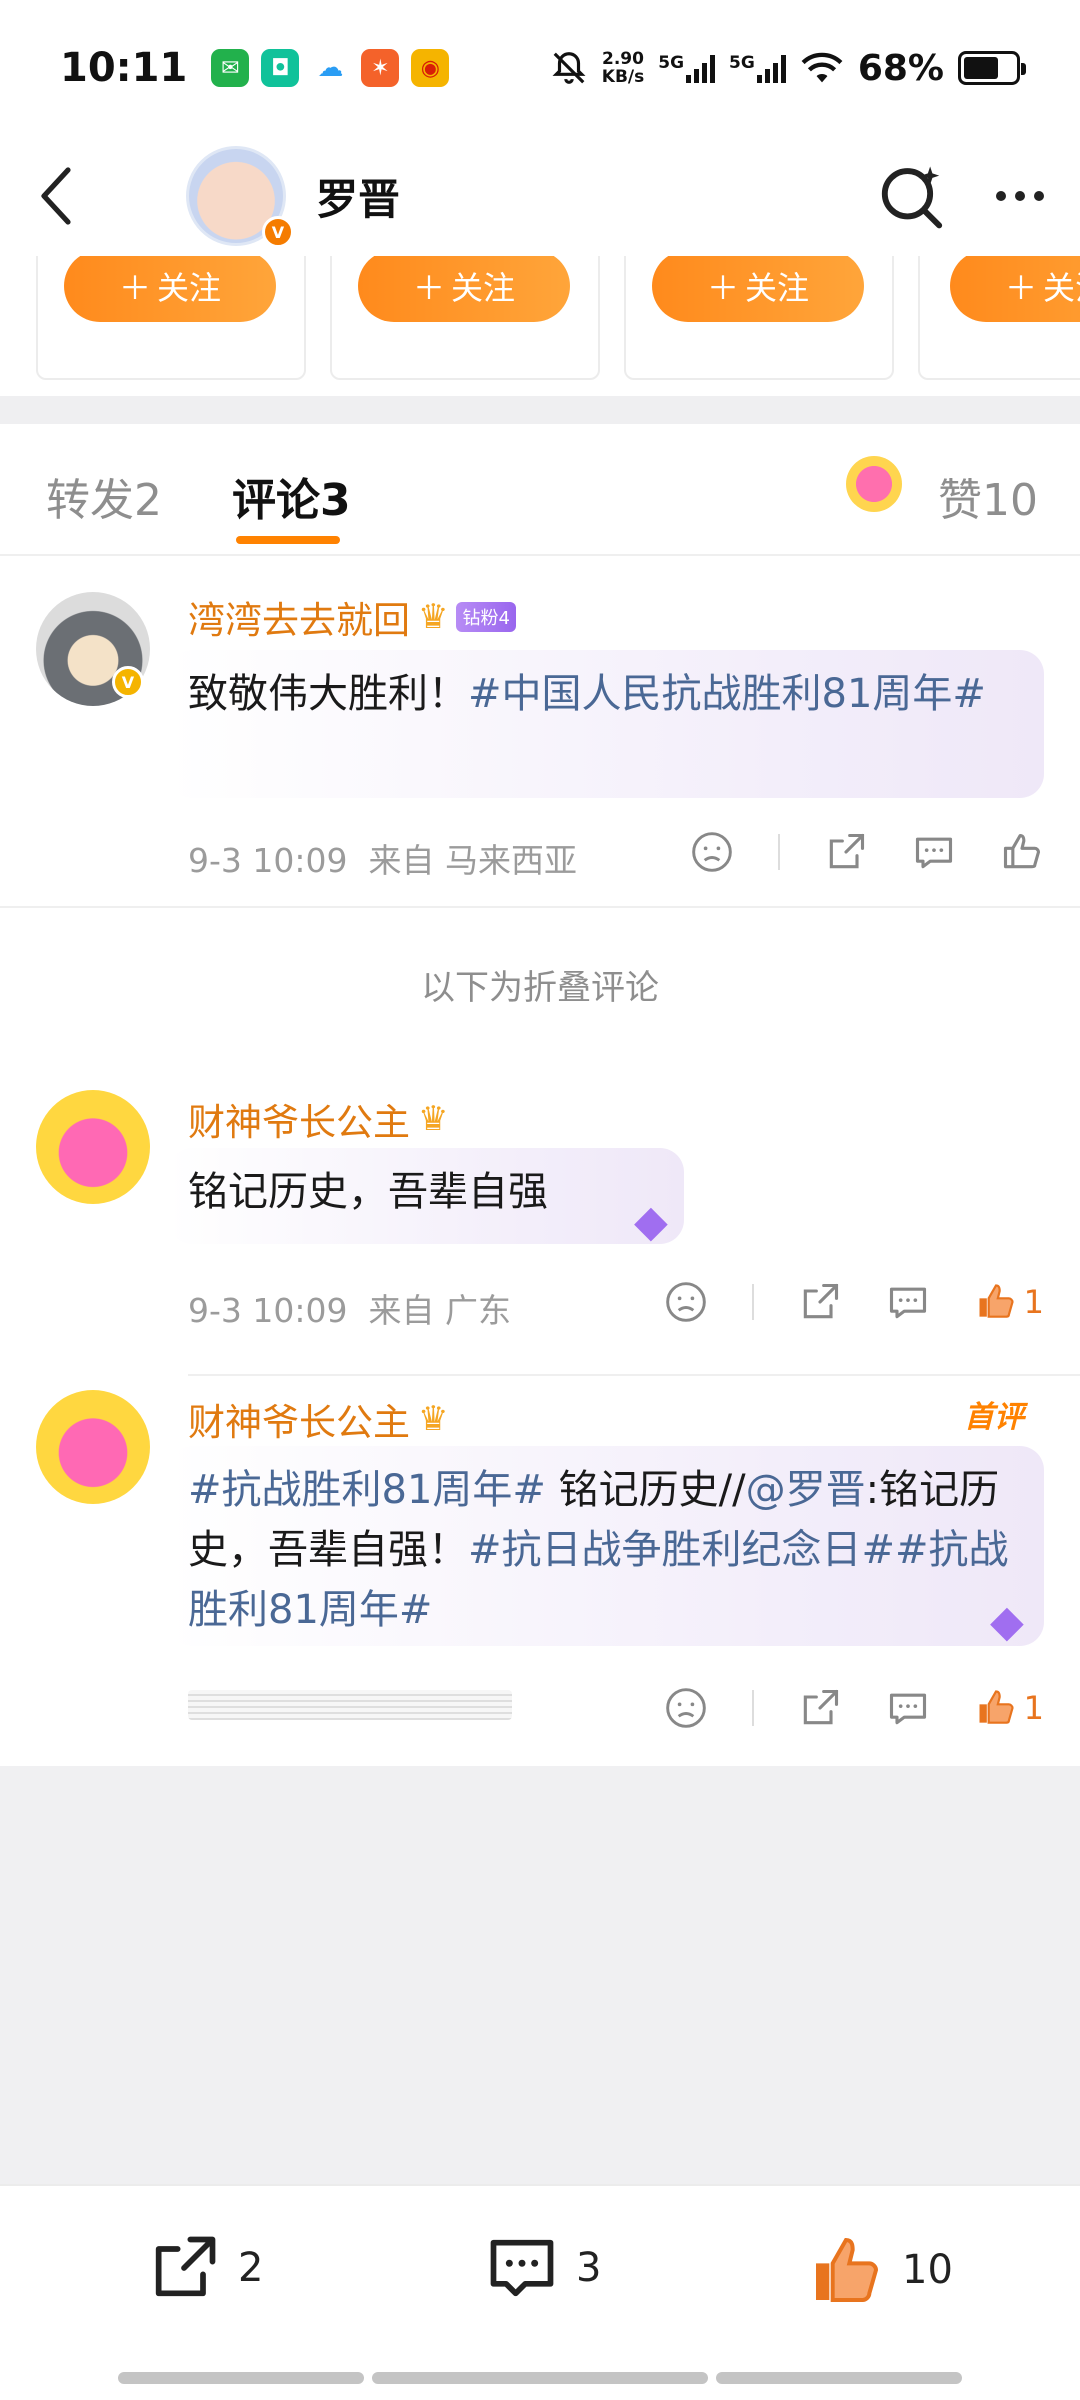 The image size is (1080, 2400). I want to click on super-search-icon, so click(912, 196).